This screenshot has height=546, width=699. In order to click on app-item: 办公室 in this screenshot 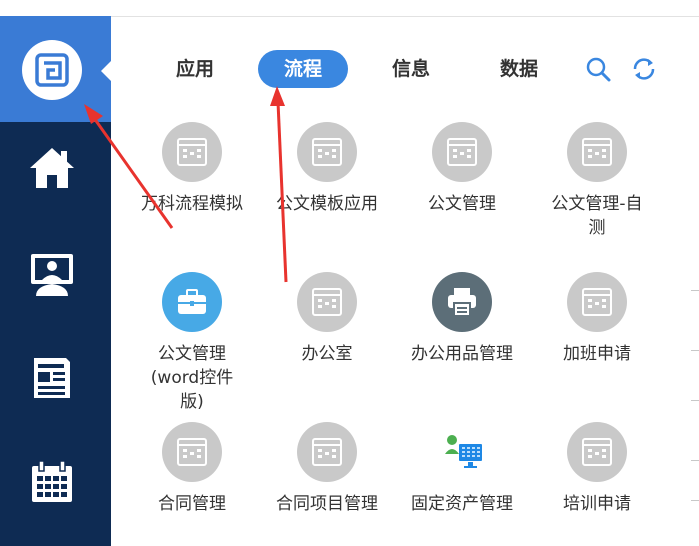, I will do `click(327, 319)`.